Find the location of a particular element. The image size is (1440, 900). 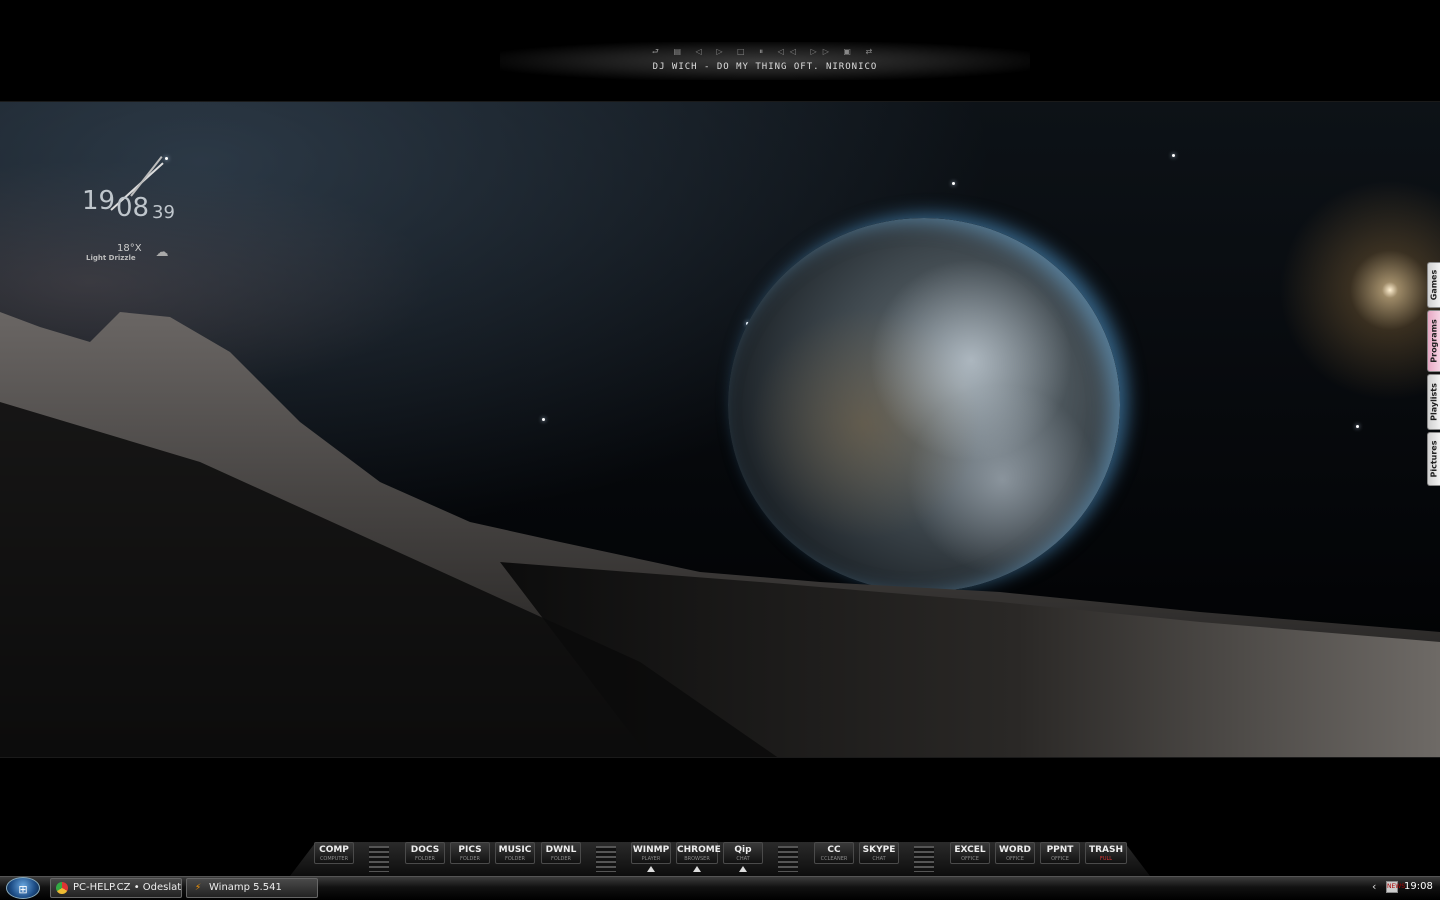

repeat-icon: ⮐ is located at coordinates (658, 53).